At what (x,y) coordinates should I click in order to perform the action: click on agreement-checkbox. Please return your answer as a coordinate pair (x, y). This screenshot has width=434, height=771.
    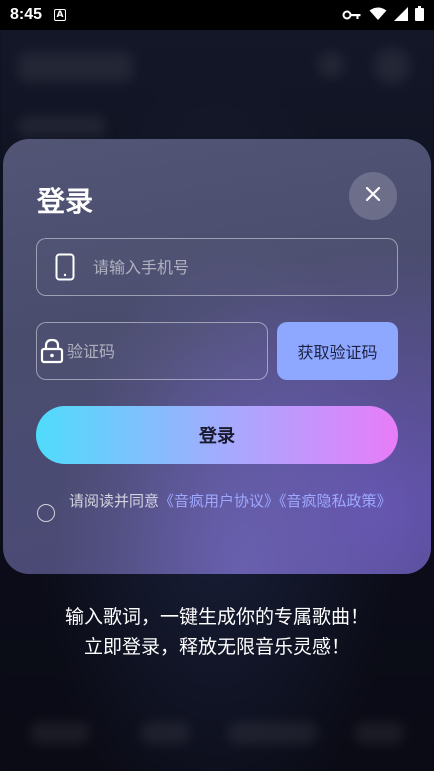
    Looking at the image, I should click on (46, 513).